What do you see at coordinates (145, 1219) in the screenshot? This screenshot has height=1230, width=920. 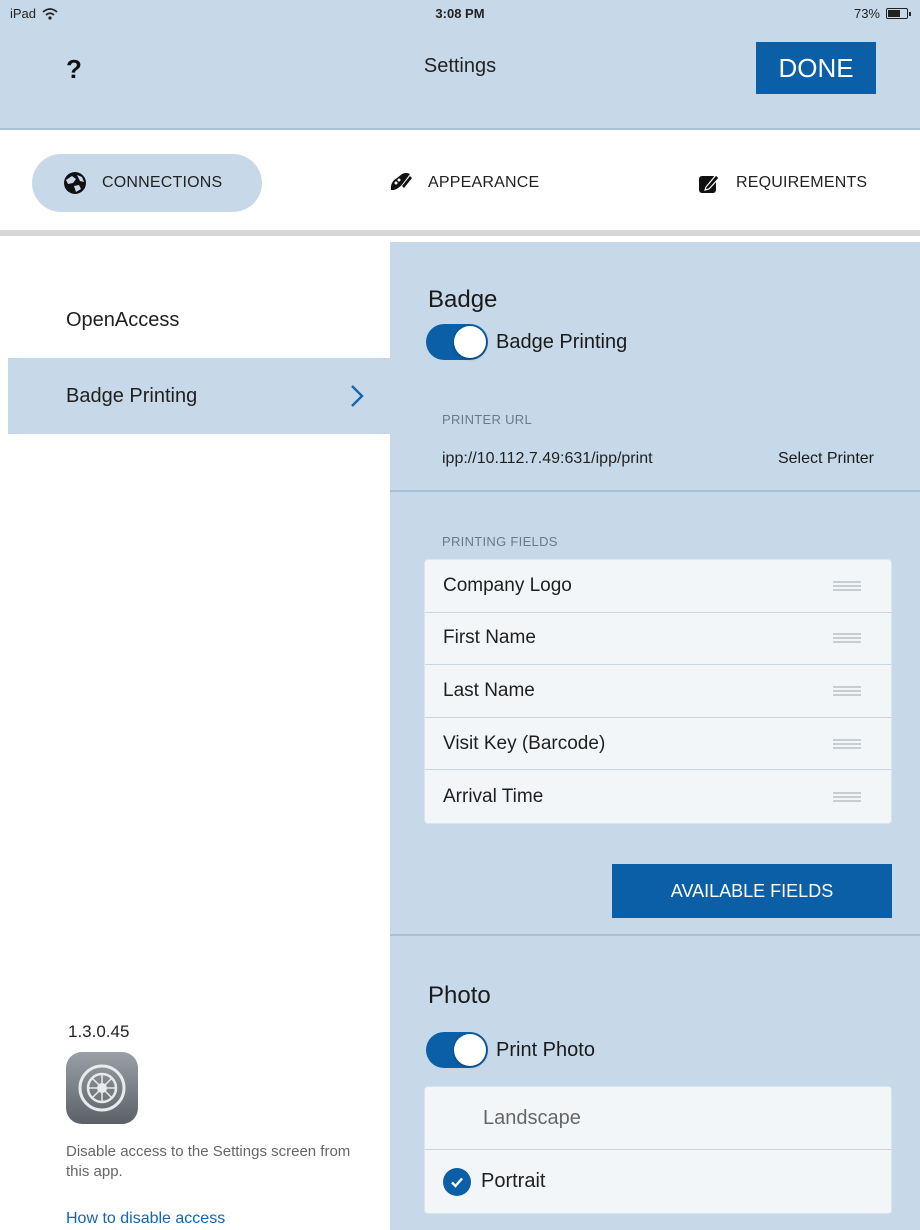 I see `how-to-disable-link: How to disable access` at bounding box center [145, 1219].